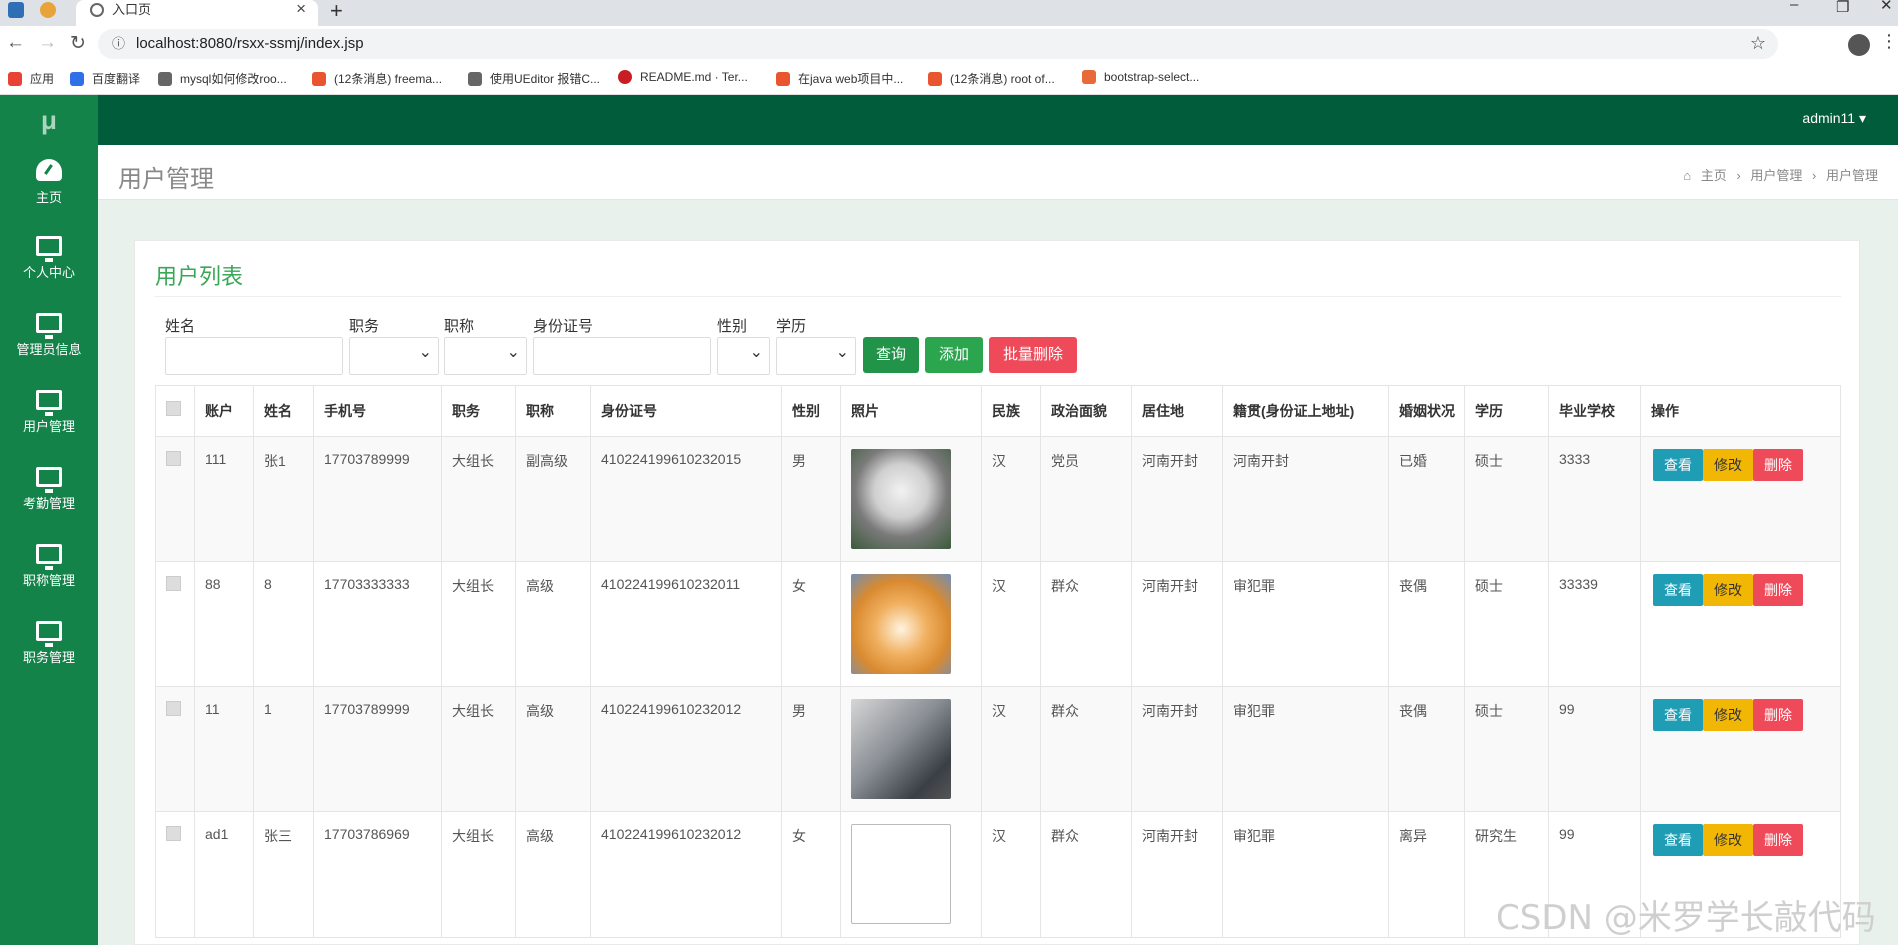  What do you see at coordinates (478, 749) in the screenshot?
I see `table-cell: 大组长` at bounding box center [478, 749].